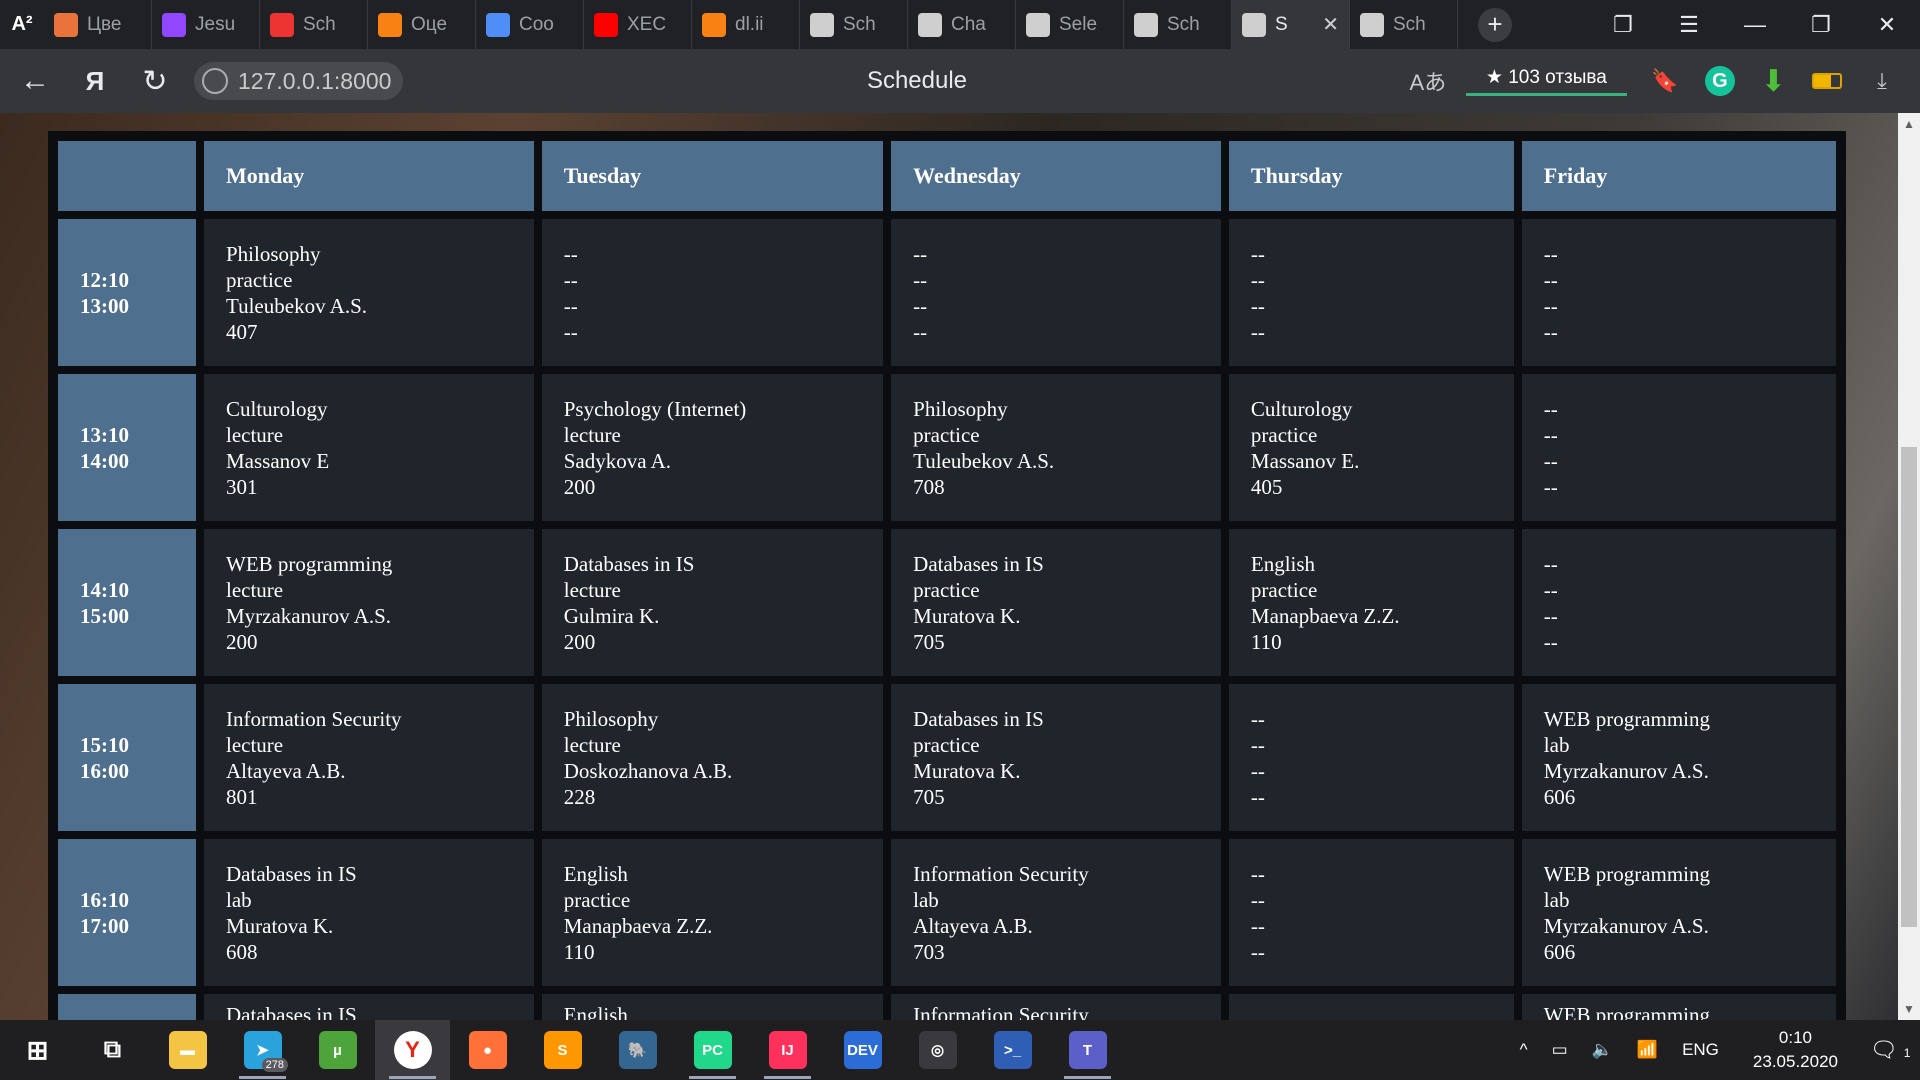 This screenshot has height=1080, width=1920. What do you see at coordinates (1909, 1009) in the screenshot?
I see `scroll-down-icon: ▼` at bounding box center [1909, 1009].